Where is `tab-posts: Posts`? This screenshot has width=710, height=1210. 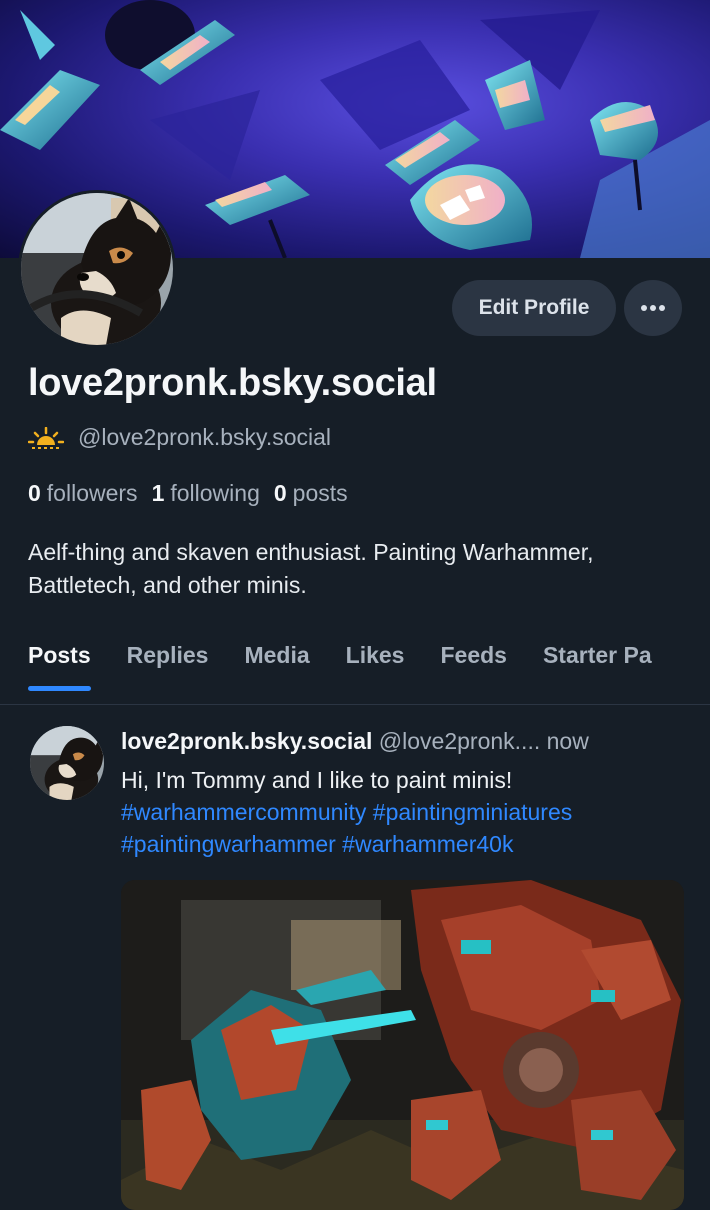 tab-posts: Posts is located at coordinates (59, 666).